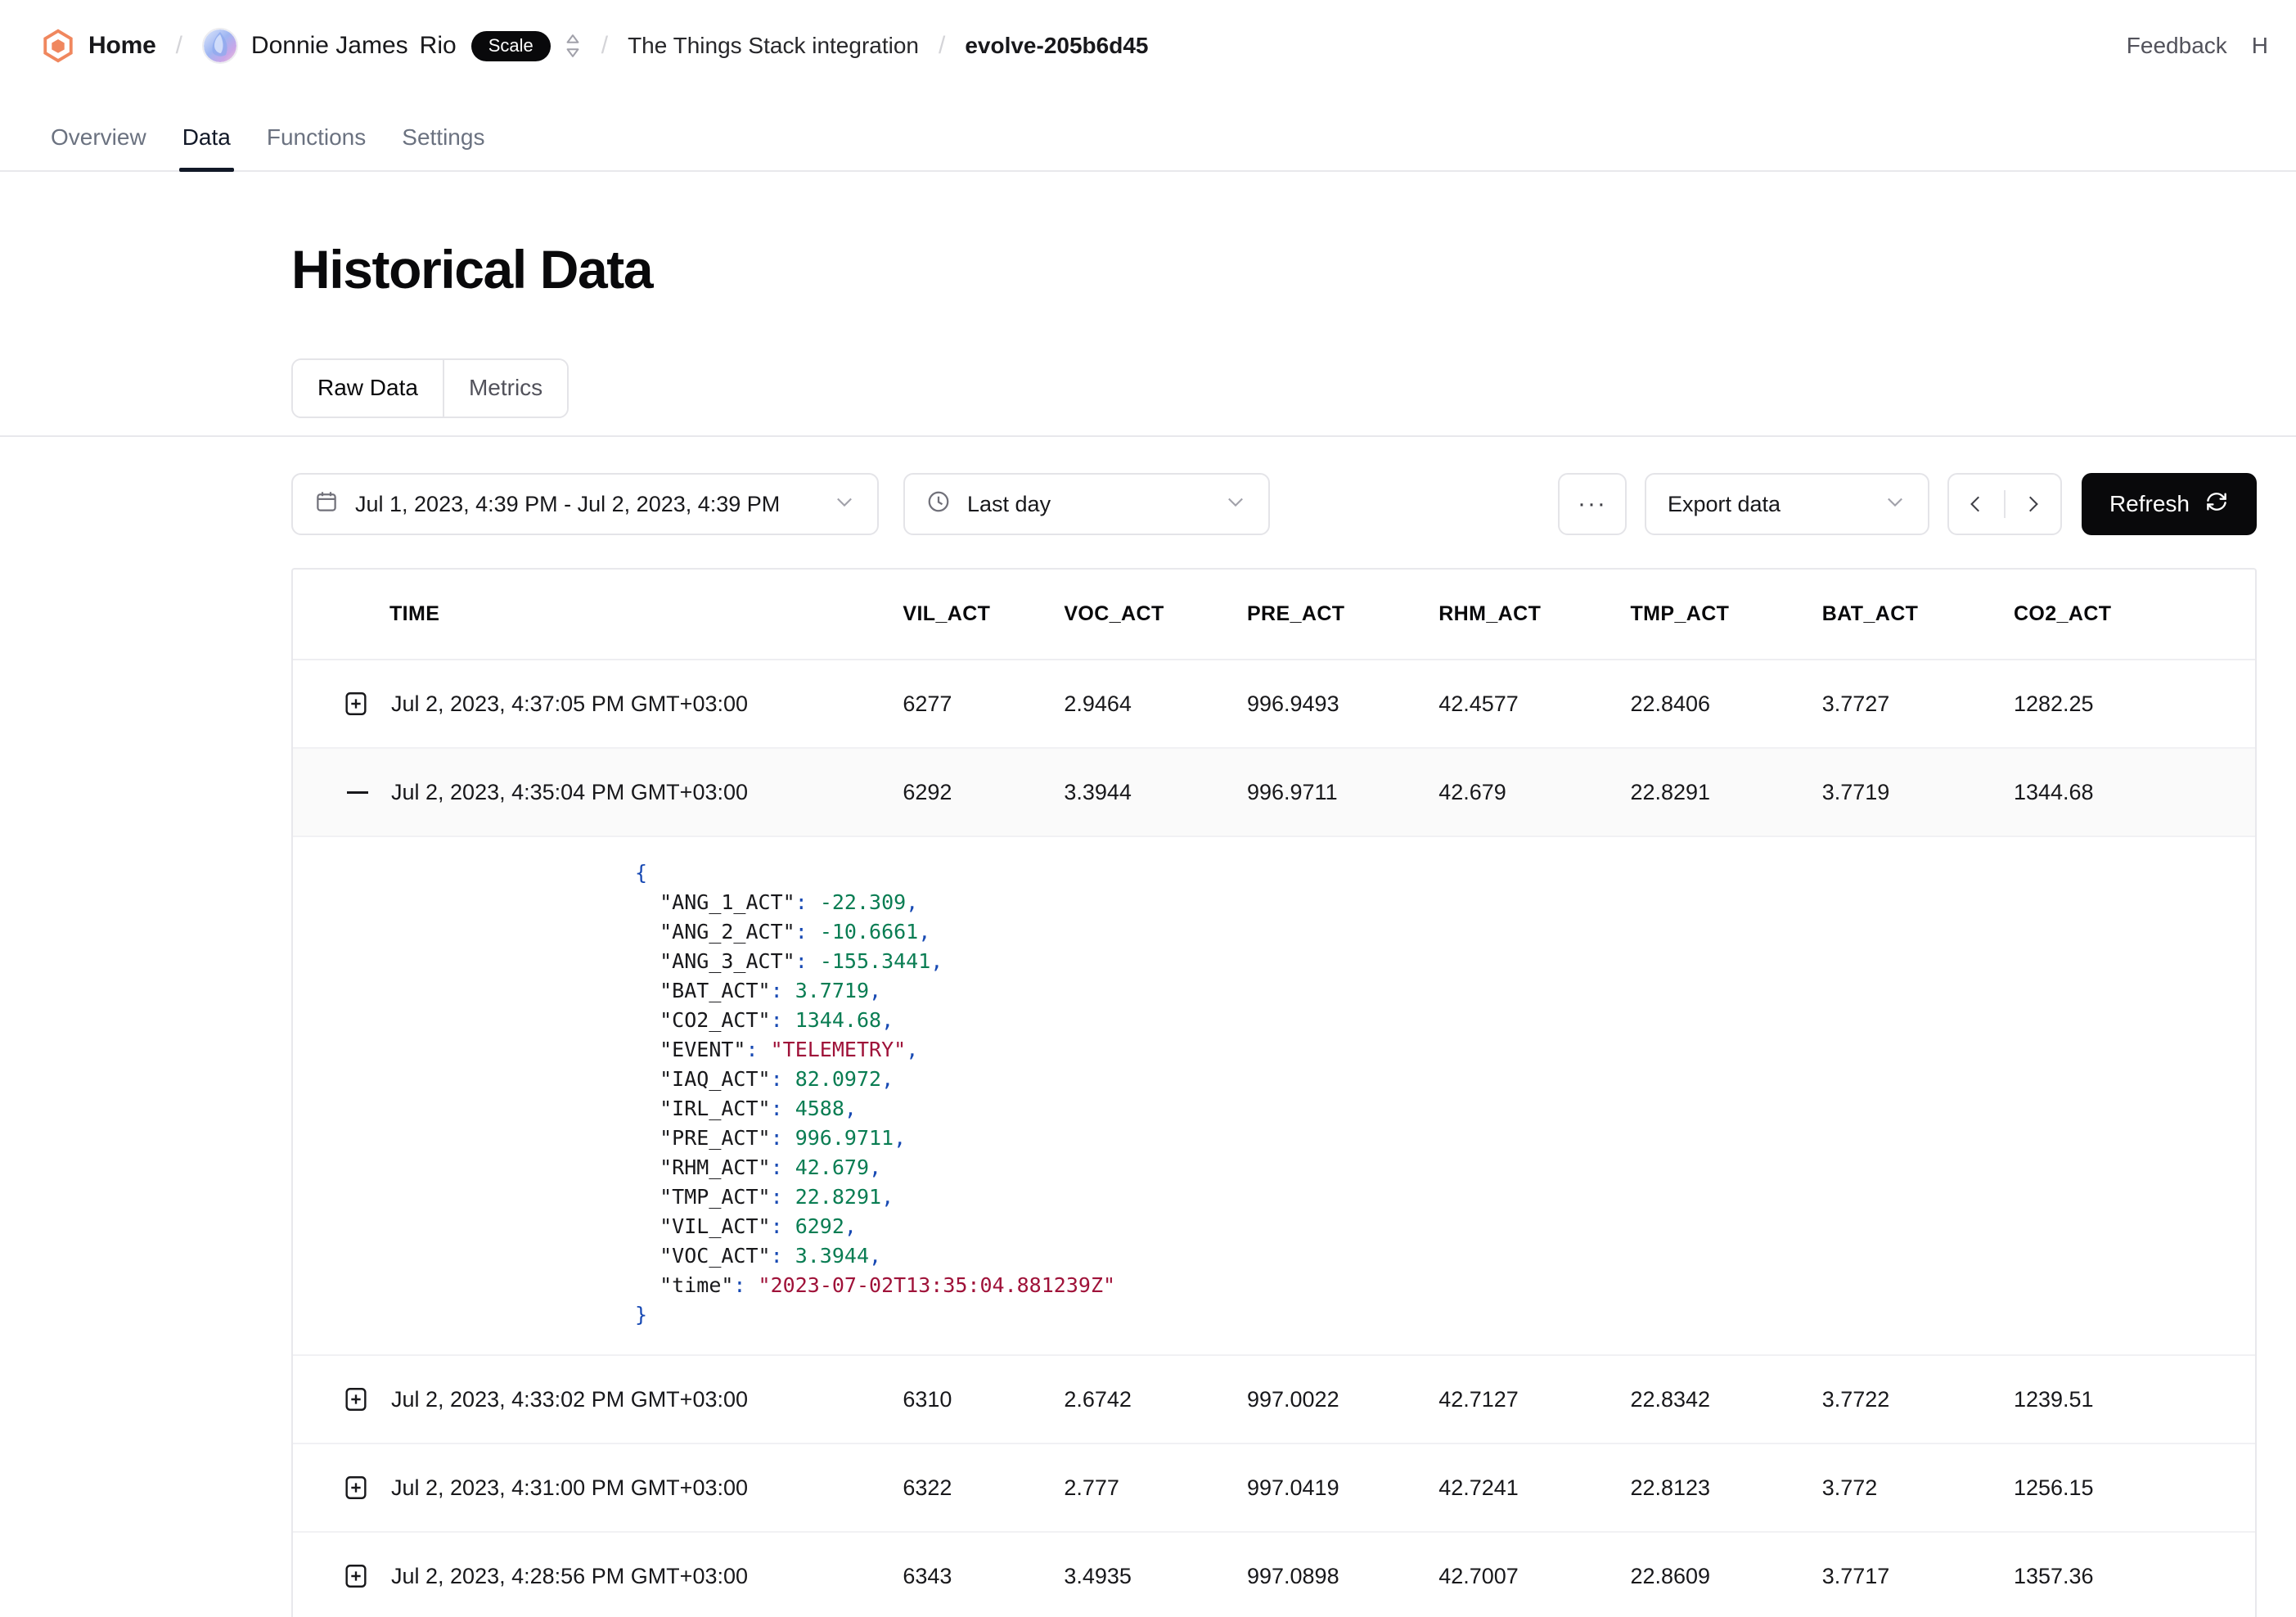 The width and height of the screenshot is (2296, 1617). Describe the element at coordinates (438, 46) in the screenshot. I see `breadcrumb-project-label: Rio` at that location.